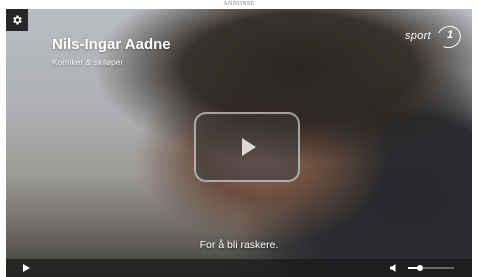 The width and height of the screenshot is (478, 277). I want to click on speaker-icon, so click(394, 268).